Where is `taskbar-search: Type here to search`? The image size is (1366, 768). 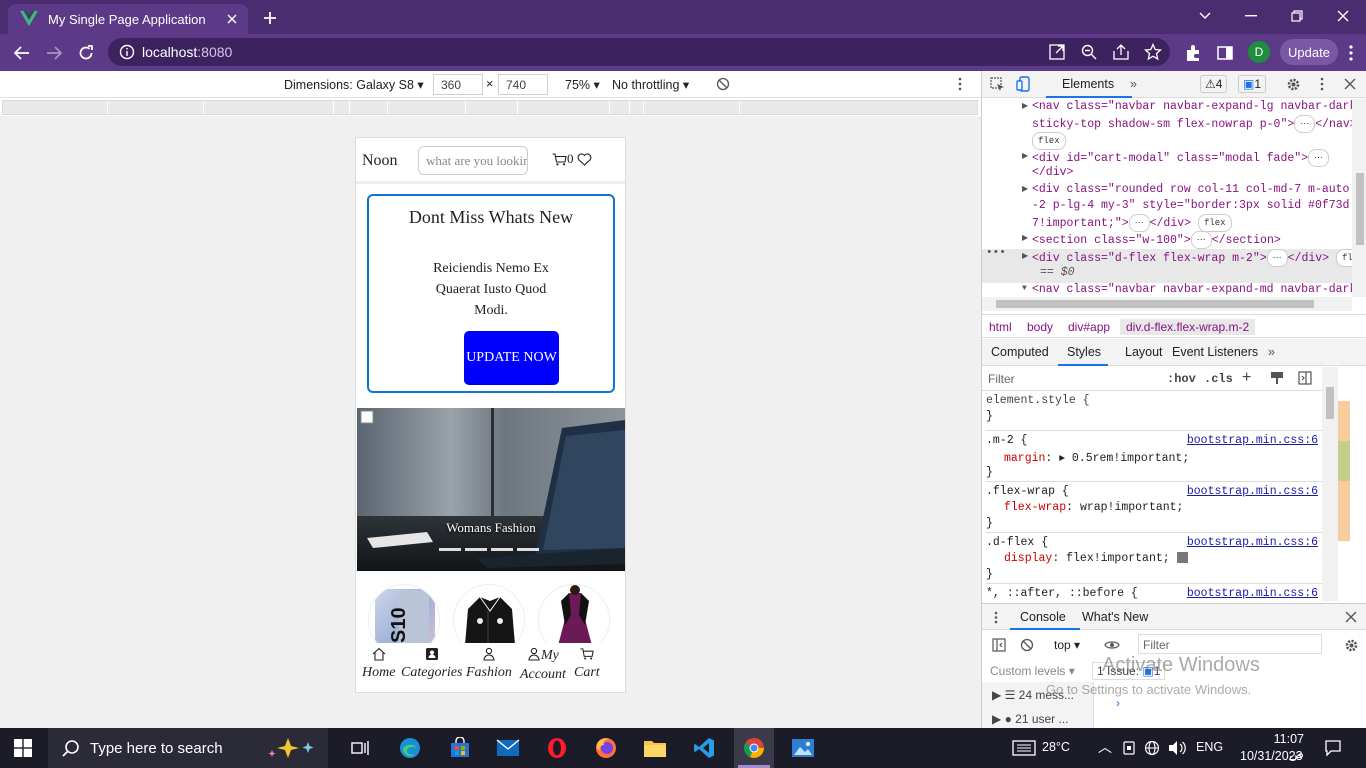 taskbar-search: Type here to search is located at coordinates (188, 748).